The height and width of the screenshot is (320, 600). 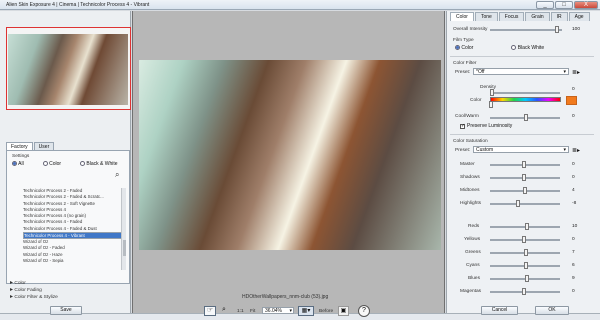 I want to click on yellows-slider, so click(x=525, y=239).